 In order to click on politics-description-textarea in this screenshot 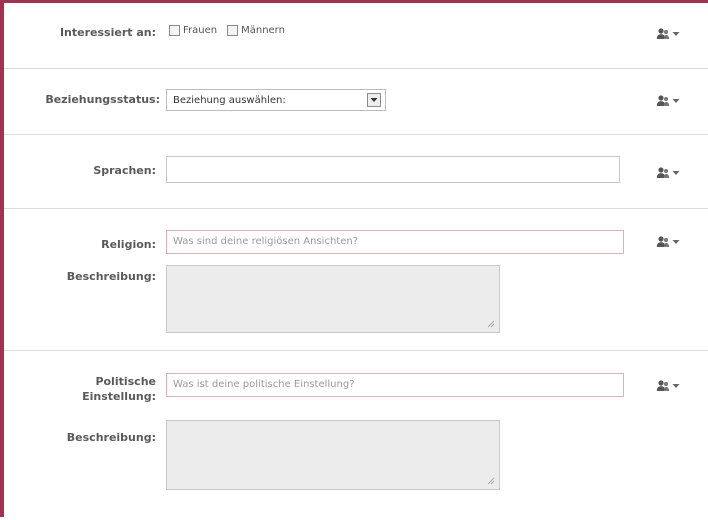, I will do `click(333, 455)`.